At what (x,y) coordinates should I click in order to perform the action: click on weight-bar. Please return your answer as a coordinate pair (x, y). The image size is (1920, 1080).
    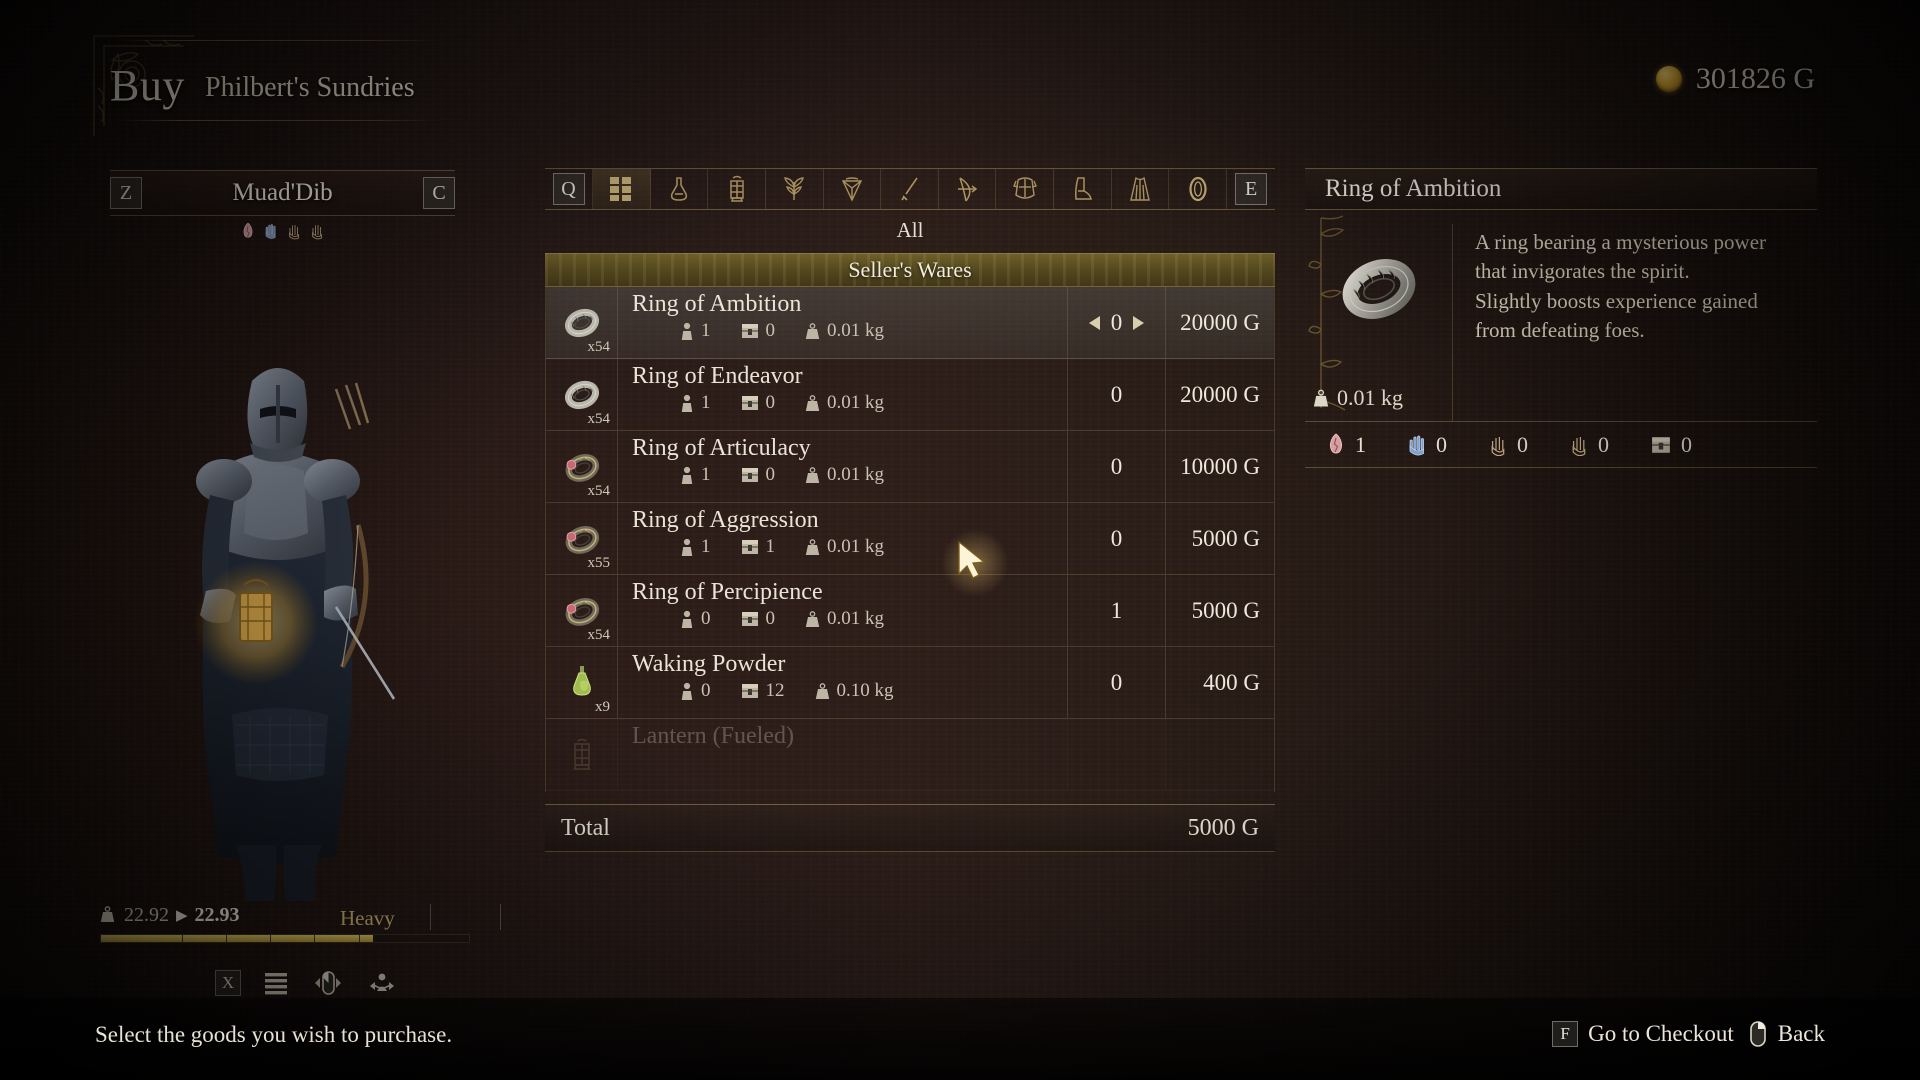
    Looking at the image, I should click on (285, 938).